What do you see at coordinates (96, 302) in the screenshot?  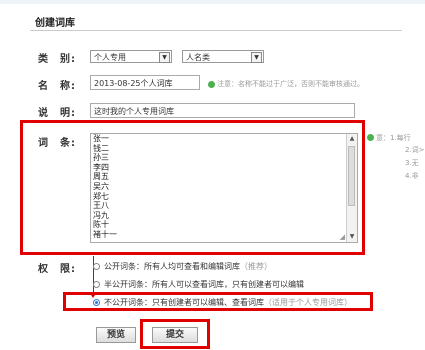 I see `radio-selected-icon` at bounding box center [96, 302].